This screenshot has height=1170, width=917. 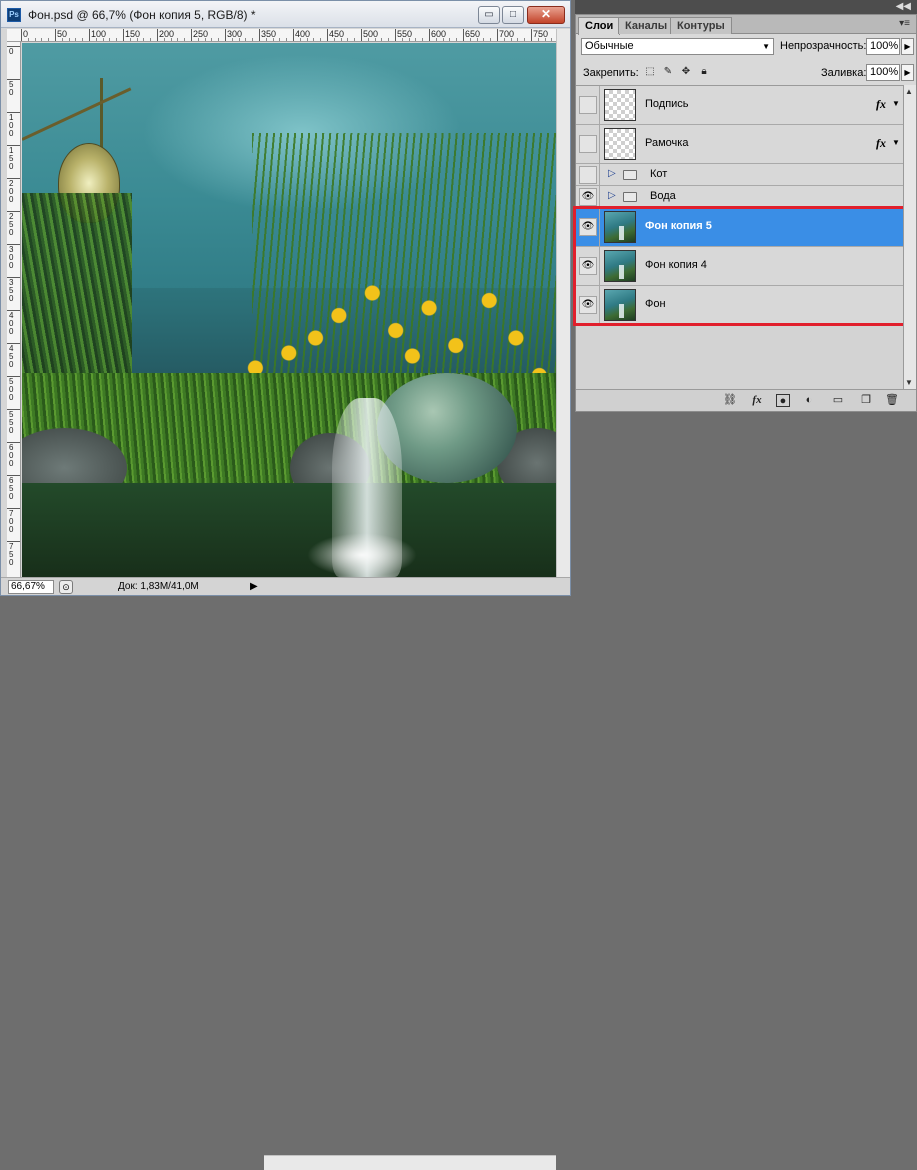 What do you see at coordinates (31, 587) in the screenshot?
I see `zoom-field: 66,67%` at bounding box center [31, 587].